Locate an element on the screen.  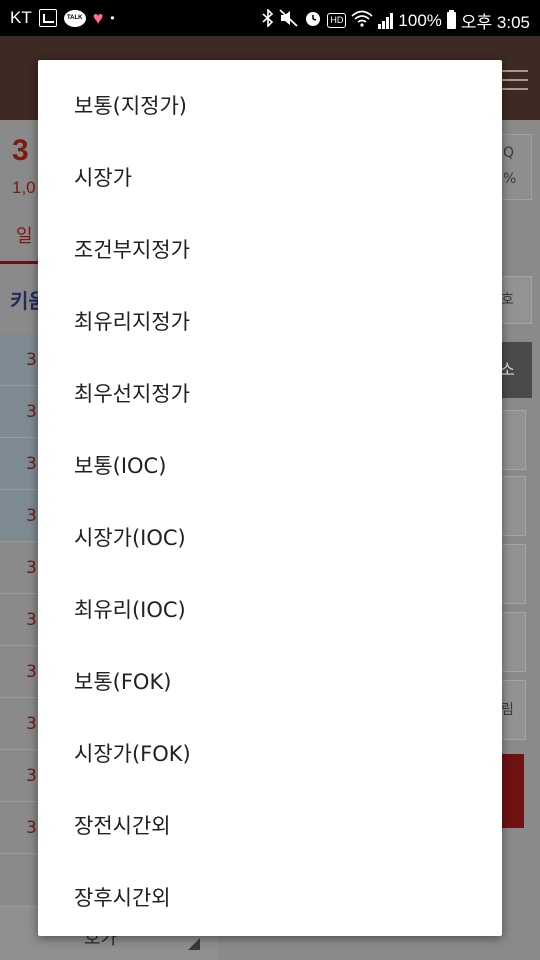
alarm-icon is located at coordinates (313, 20).